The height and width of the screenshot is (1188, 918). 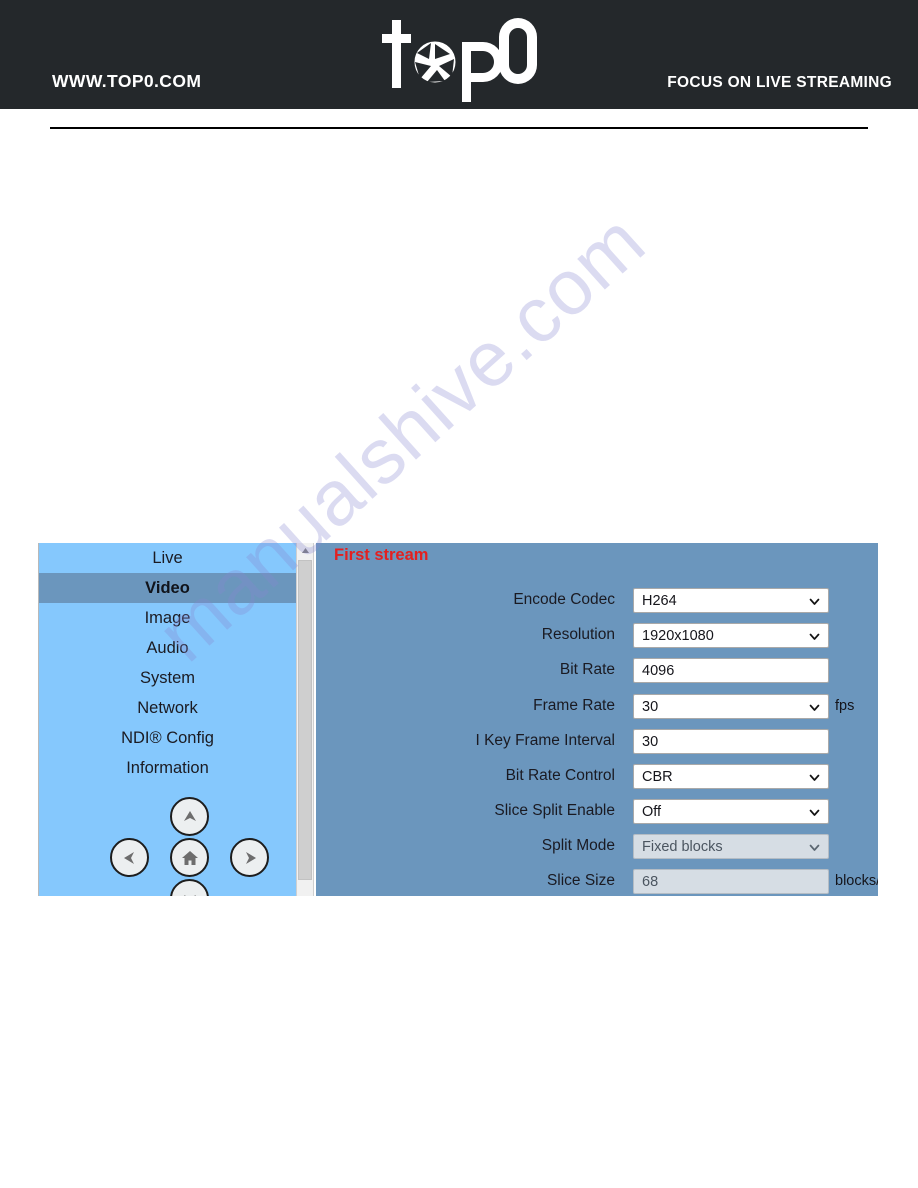 What do you see at coordinates (731, 811) in the screenshot?
I see `slice-split-enable-select: Off` at bounding box center [731, 811].